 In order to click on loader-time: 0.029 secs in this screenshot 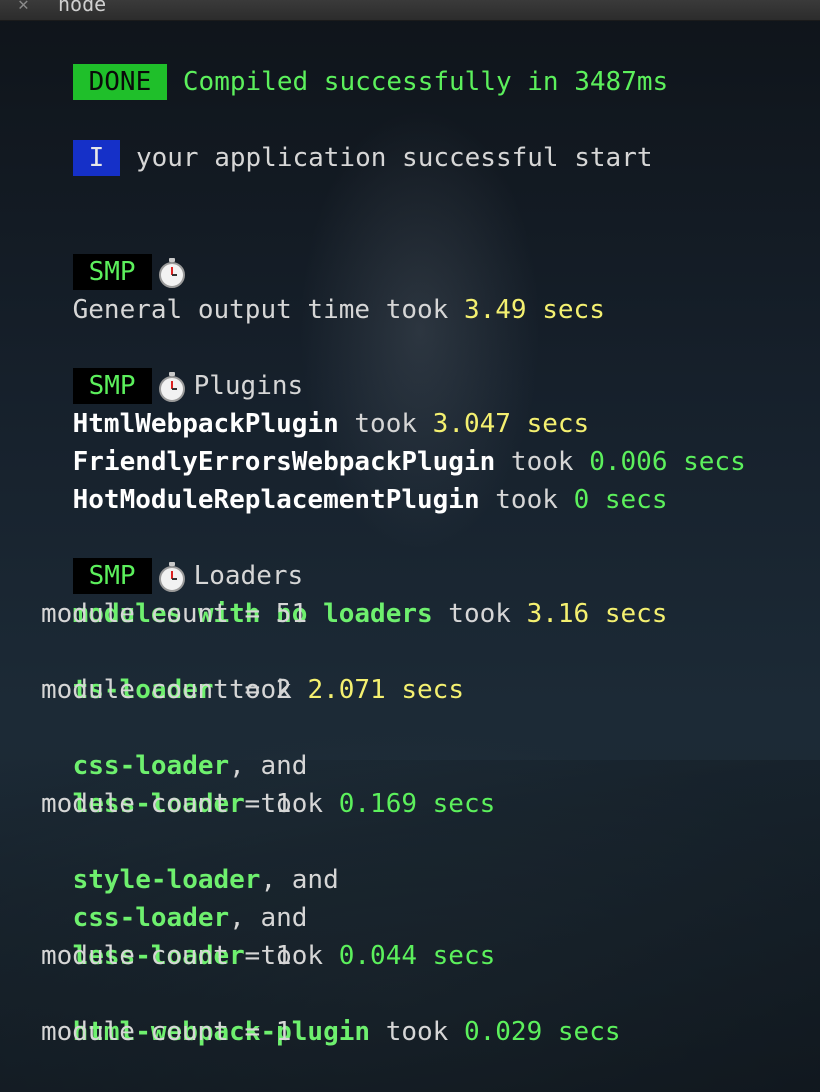, I will do `click(542, 1032)`.